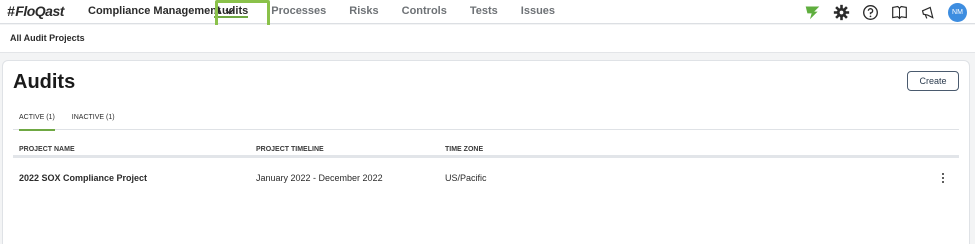  Describe the element at coordinates (484, 12) in the screenshot. I see `nav-tests: Tests` at that location.